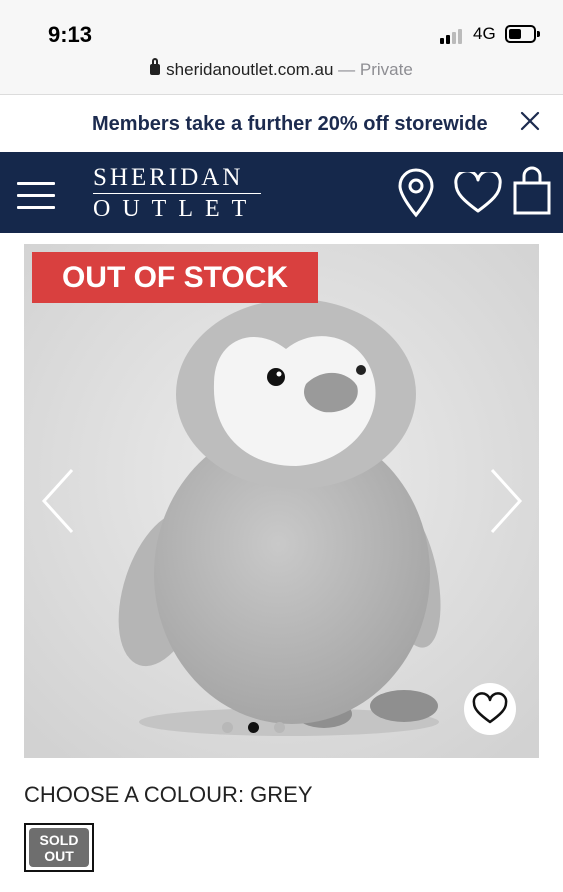 Image resolution: width=563 pixels, height=892 pixels. I want to click on sold-out-line1: SOLD, so click(59, 840).